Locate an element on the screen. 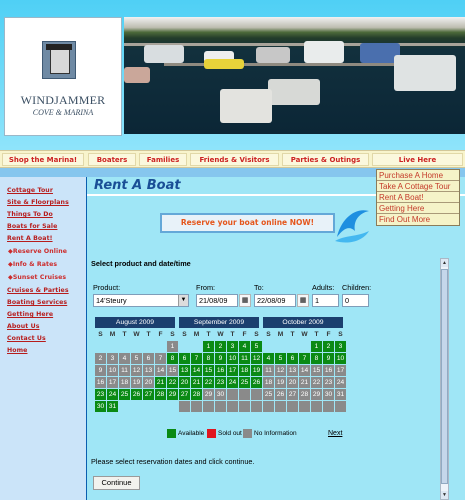 The height and width of the screenshot is (500, 465). form-heading: Select product and date/time is located at coordinates (141, 263).